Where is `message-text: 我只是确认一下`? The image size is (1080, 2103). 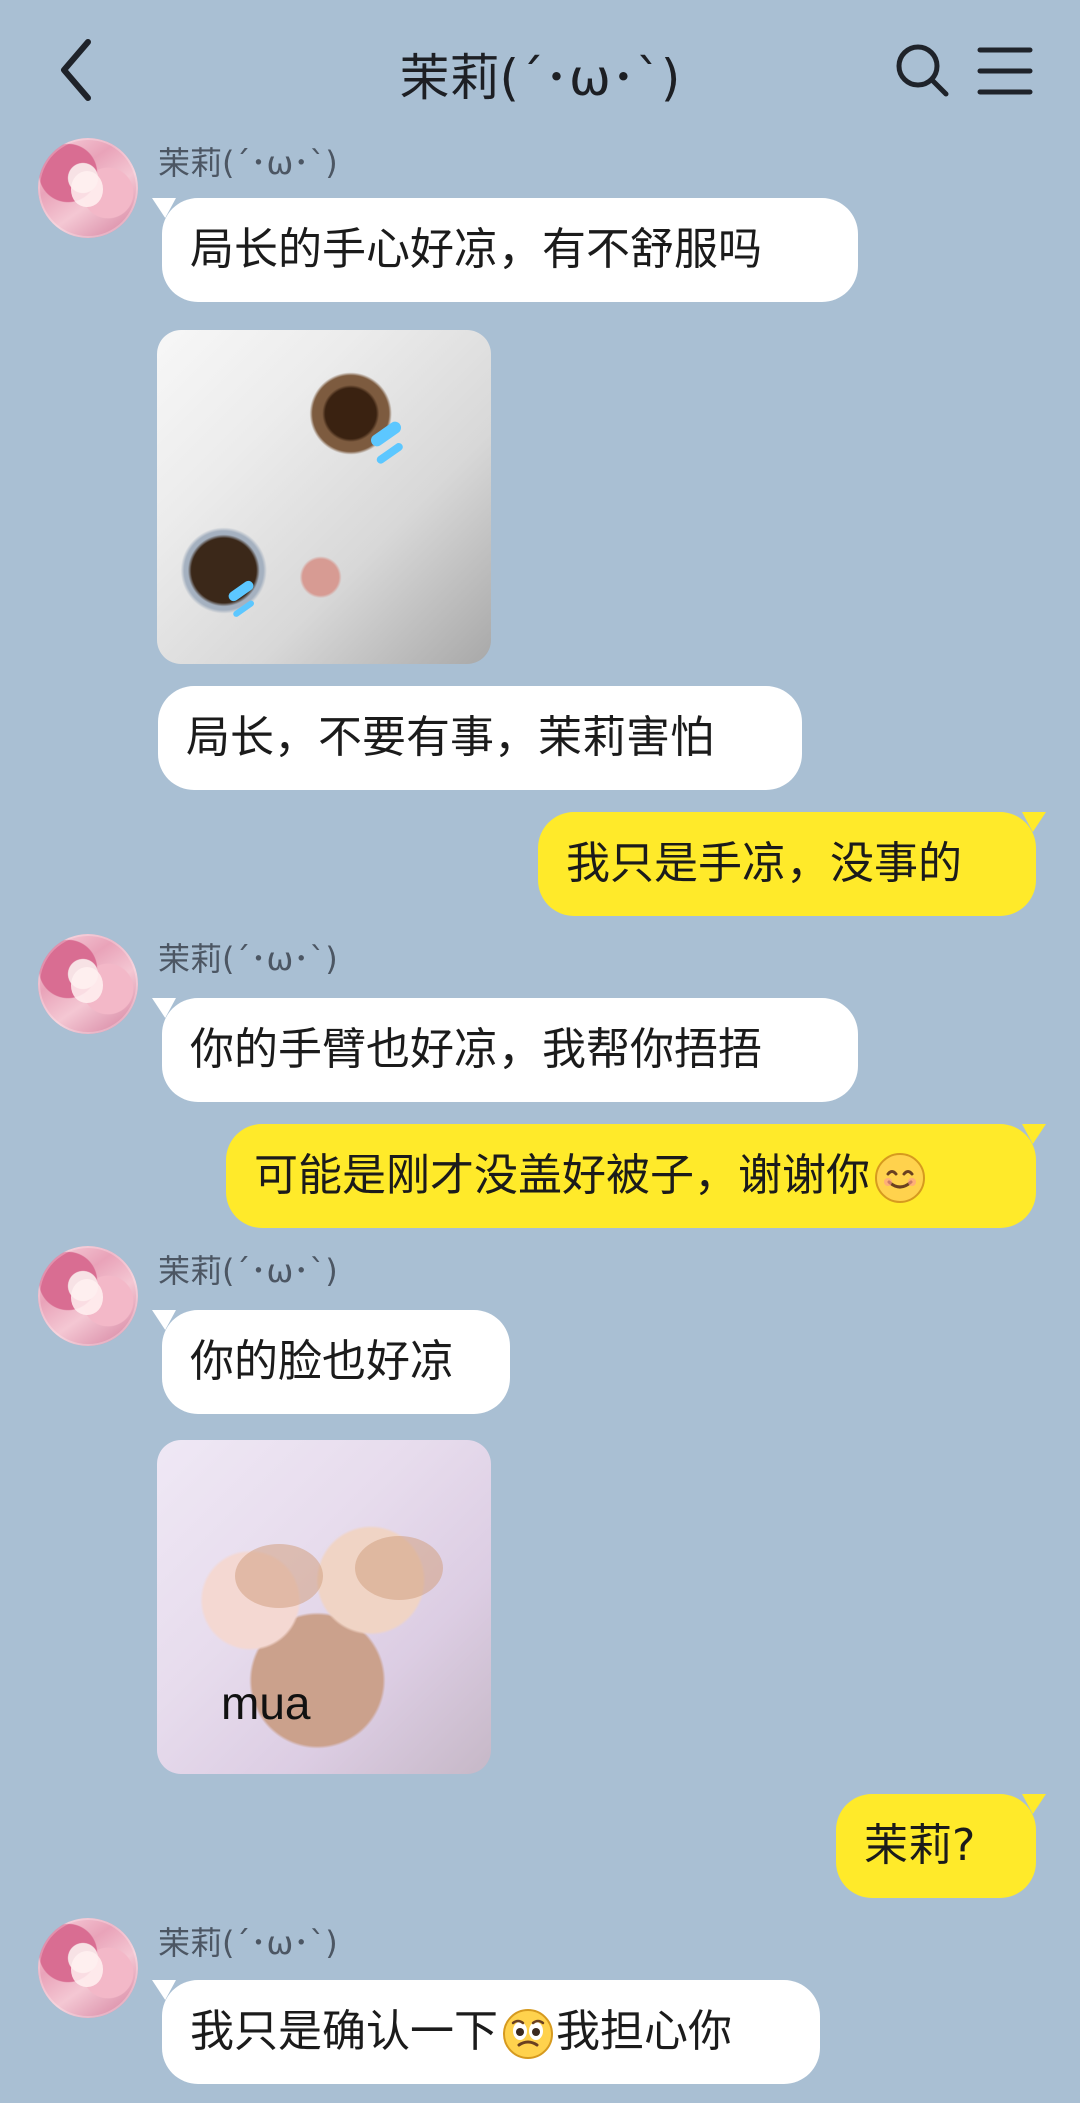 message-text: 我只是确认一下 is located at coordinates (344, 2031).